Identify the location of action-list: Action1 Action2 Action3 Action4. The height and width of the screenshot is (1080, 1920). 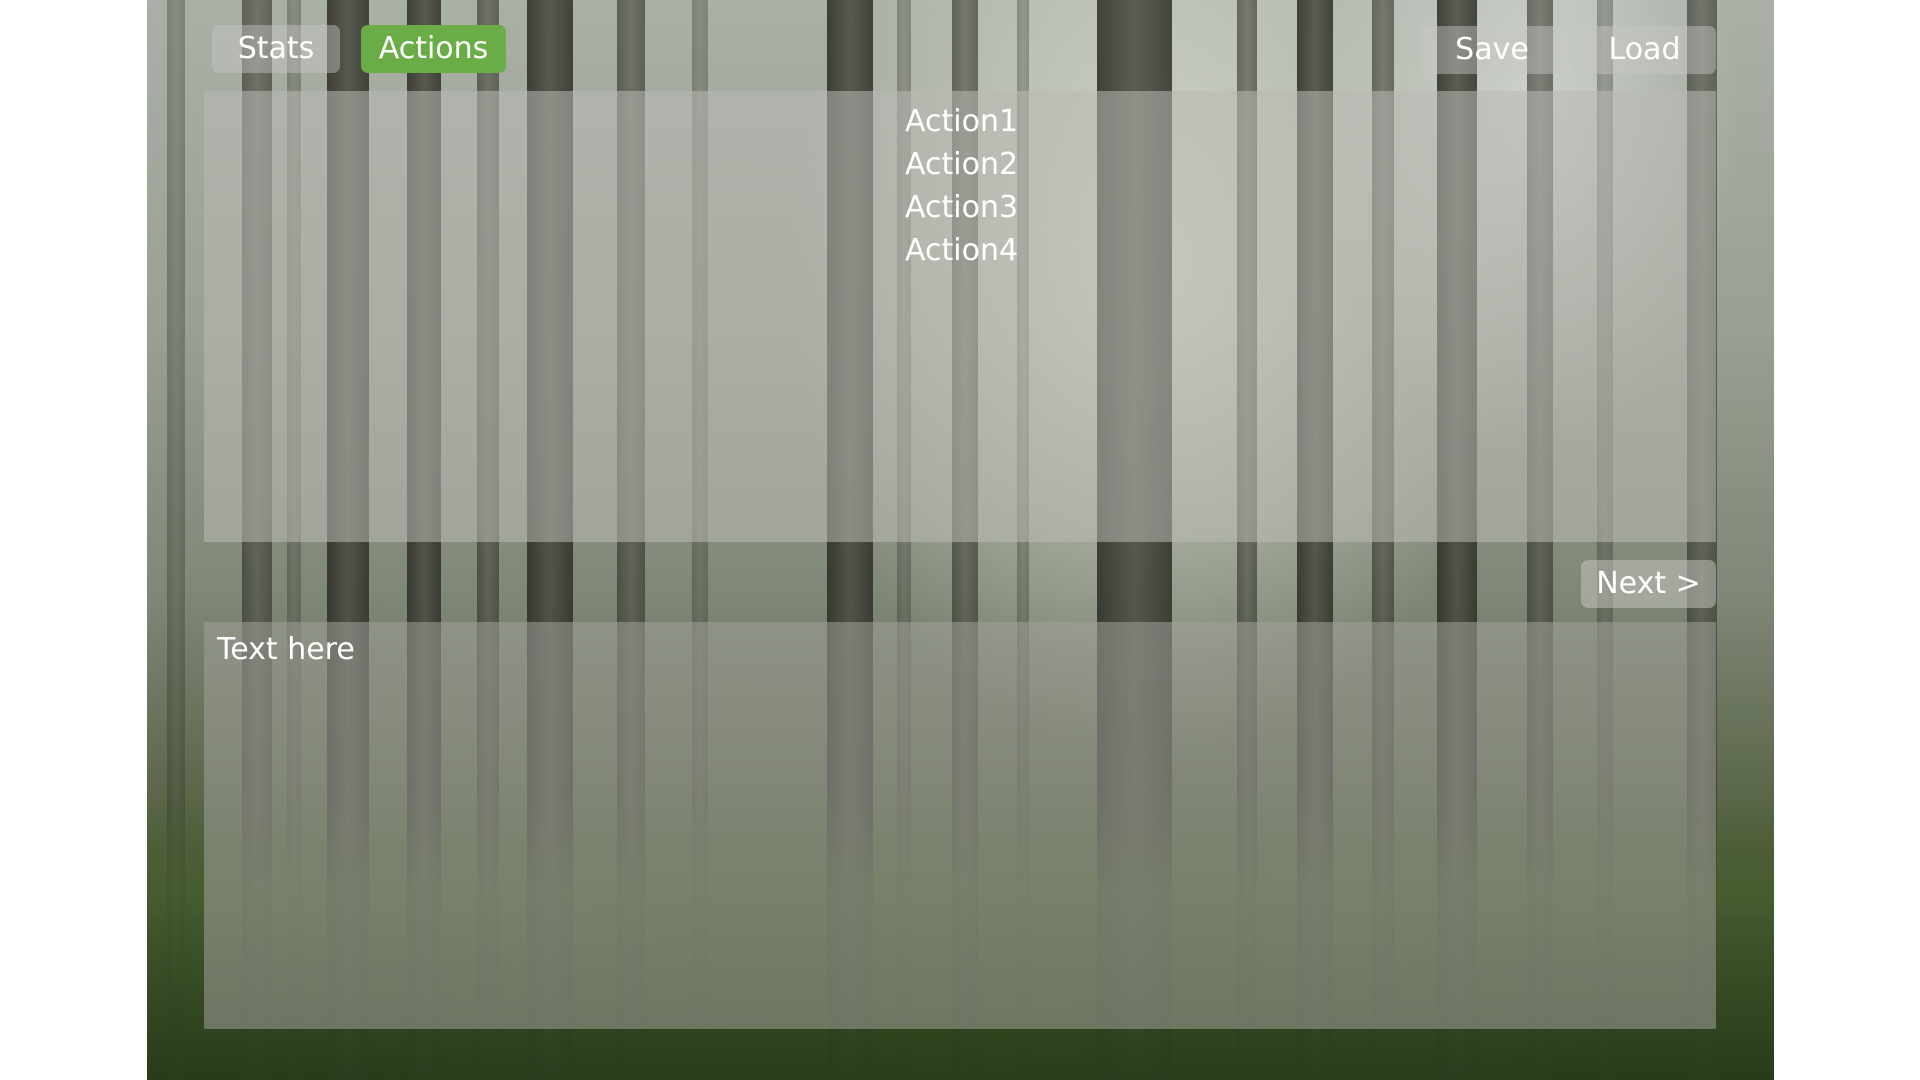
(961, 186).